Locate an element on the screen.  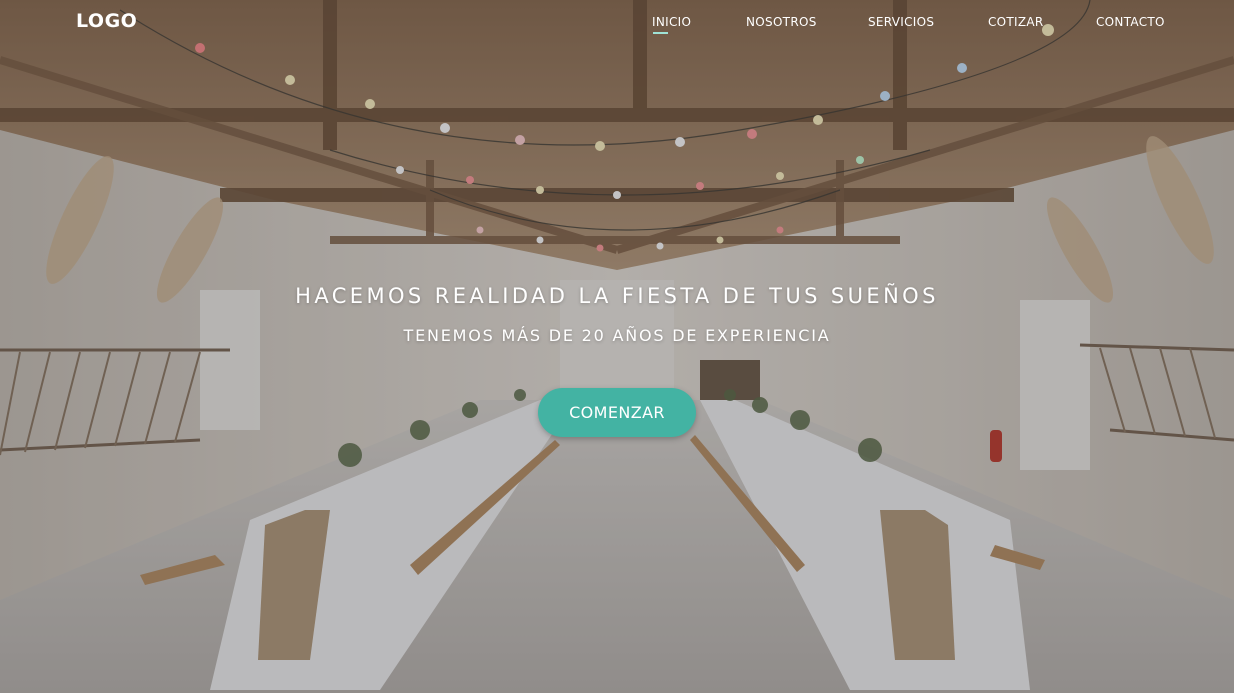
nav-item-contacto: CONTACTO is located at coordinates (1130, 22).